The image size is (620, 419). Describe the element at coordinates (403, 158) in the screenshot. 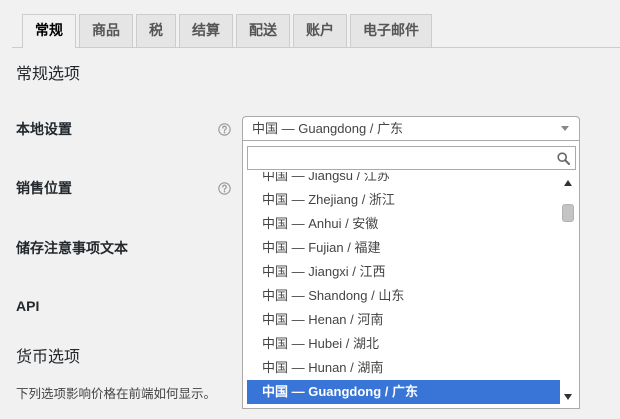

I see `dropdown-search-input` at that location.